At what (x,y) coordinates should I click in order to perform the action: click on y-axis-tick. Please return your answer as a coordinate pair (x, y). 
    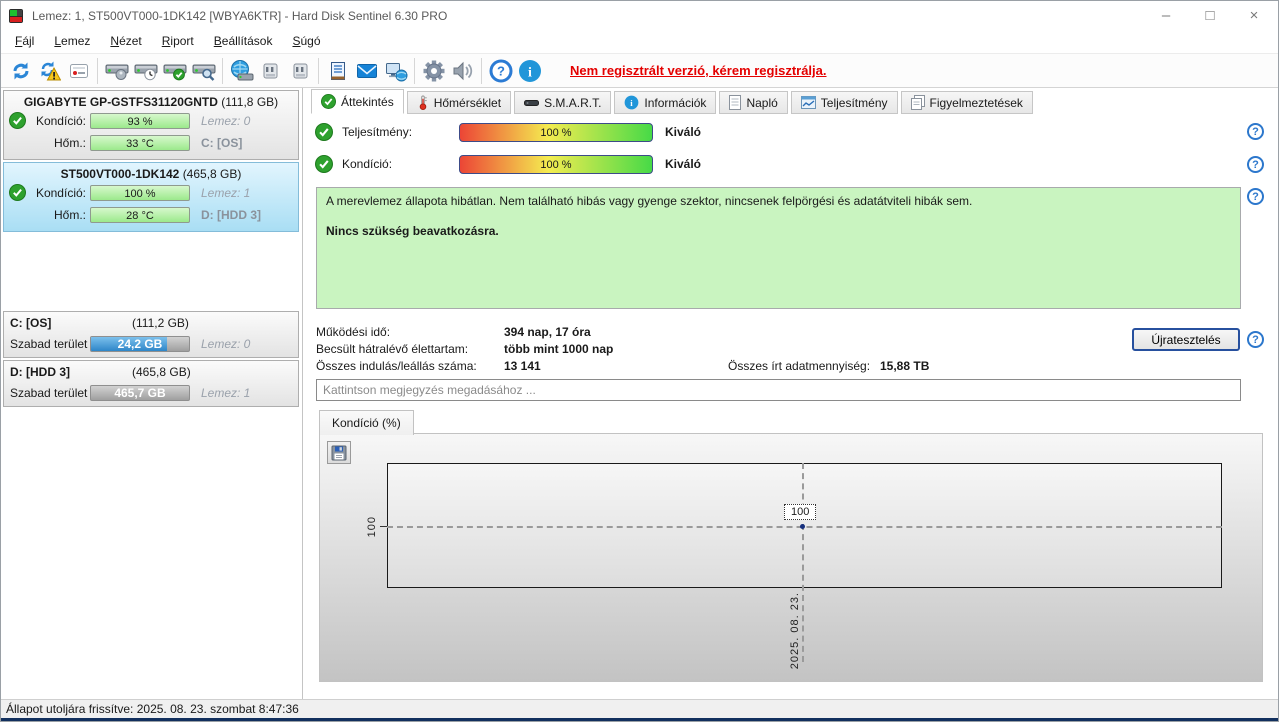
    Looking at the image, I should click on (383, 526).